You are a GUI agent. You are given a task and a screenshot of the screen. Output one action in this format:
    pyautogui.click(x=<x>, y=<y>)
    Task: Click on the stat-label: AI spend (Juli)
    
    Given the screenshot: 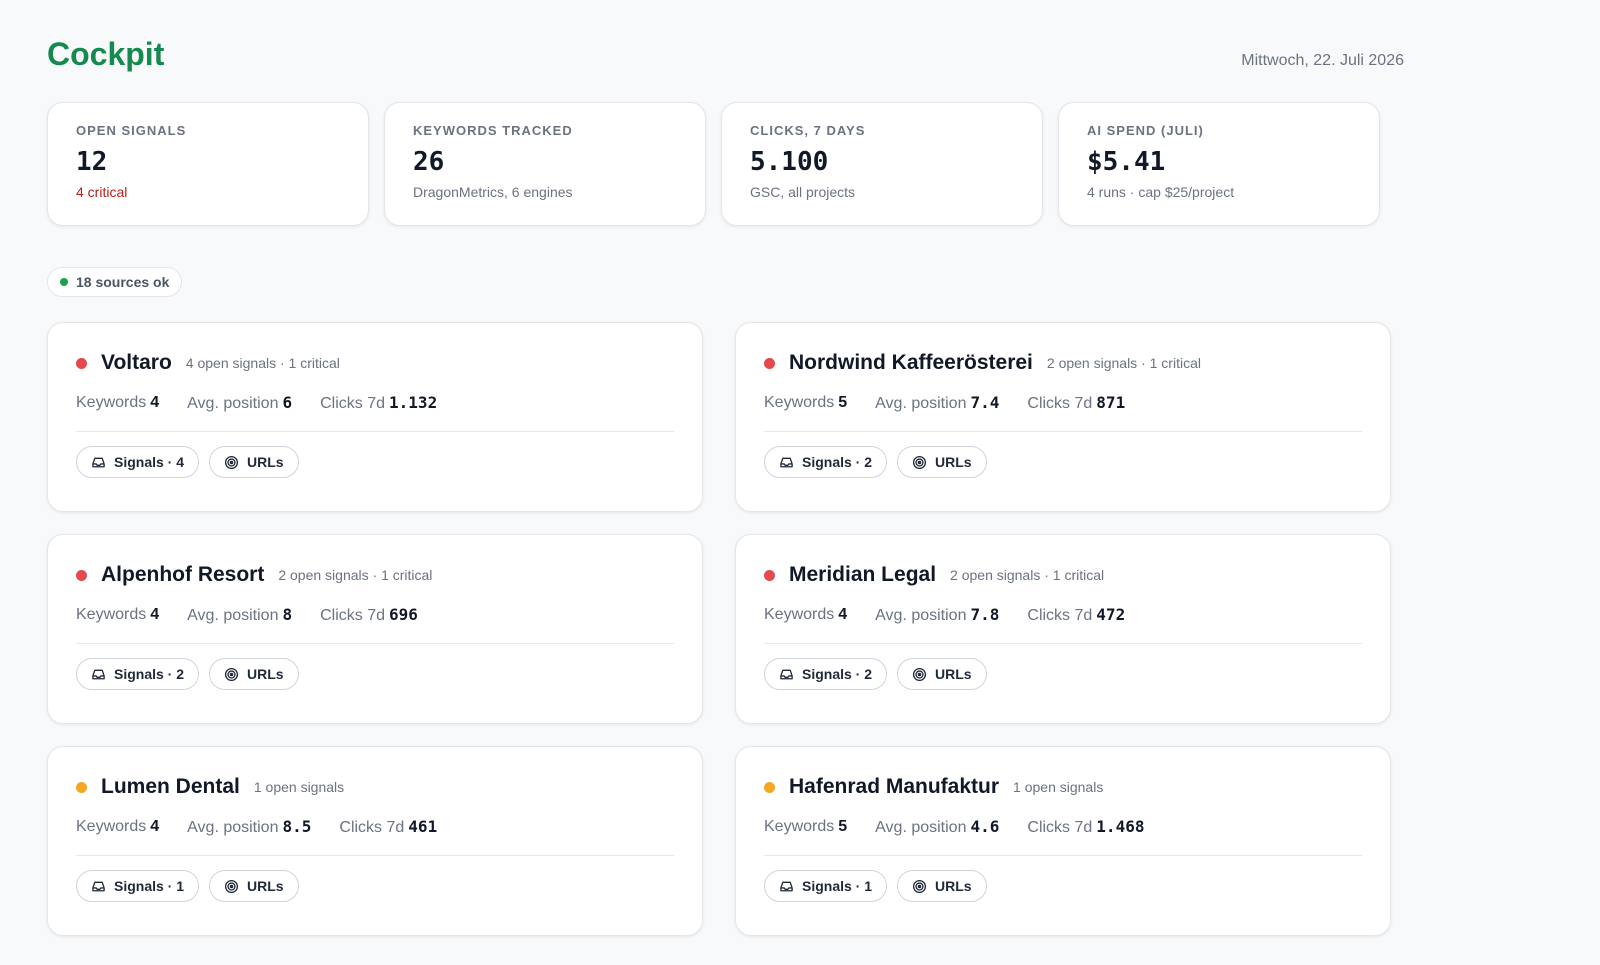 What is the action you would take?
    pyautogui.click(x=1145, y=130)
    